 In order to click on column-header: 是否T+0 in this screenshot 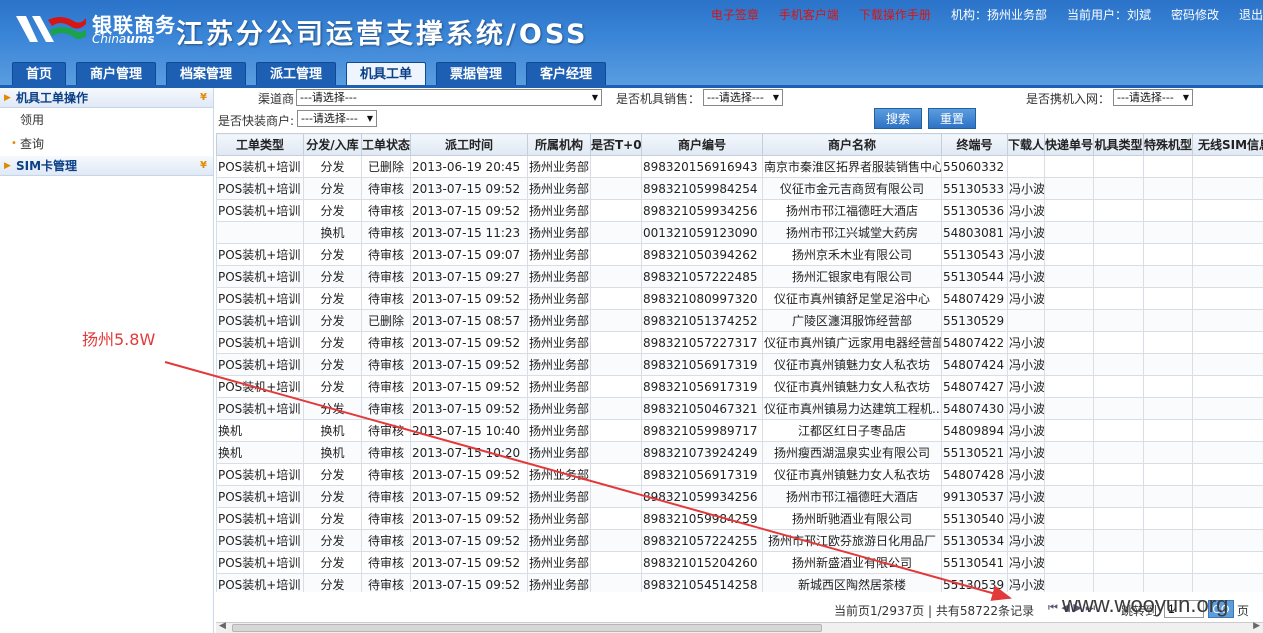, I will do `click(616, 144)`.